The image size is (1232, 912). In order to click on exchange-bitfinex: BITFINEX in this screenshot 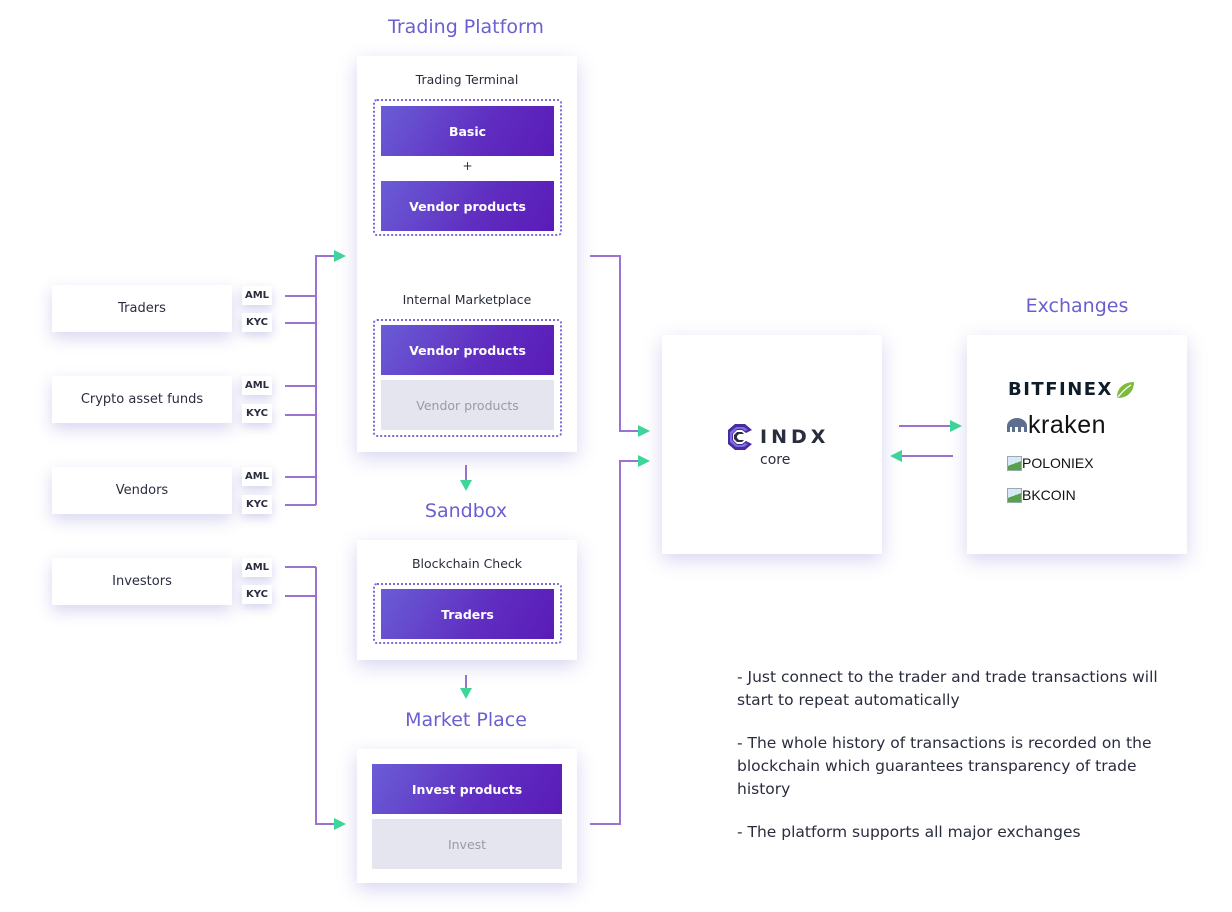, I will do `click(1071, 389)`.